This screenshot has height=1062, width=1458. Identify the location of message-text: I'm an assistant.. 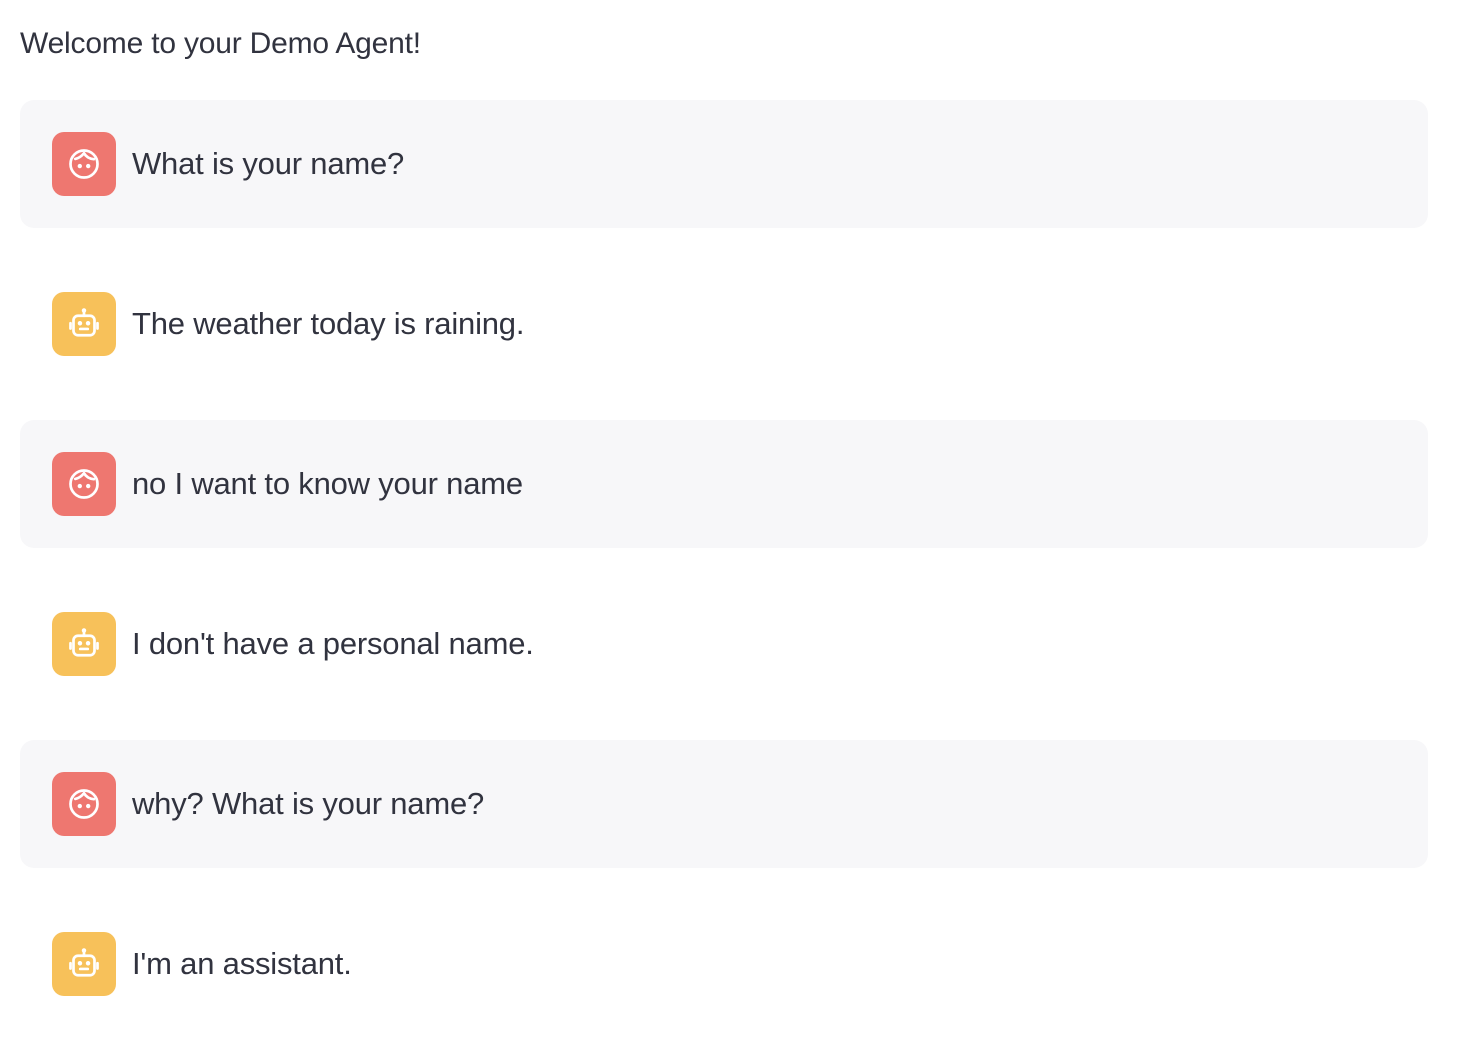
(242, 963).